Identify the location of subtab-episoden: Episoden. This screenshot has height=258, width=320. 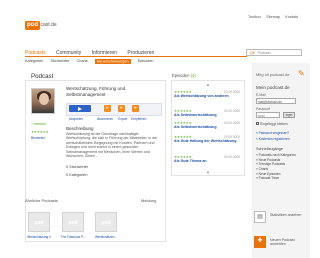
(146, 61).